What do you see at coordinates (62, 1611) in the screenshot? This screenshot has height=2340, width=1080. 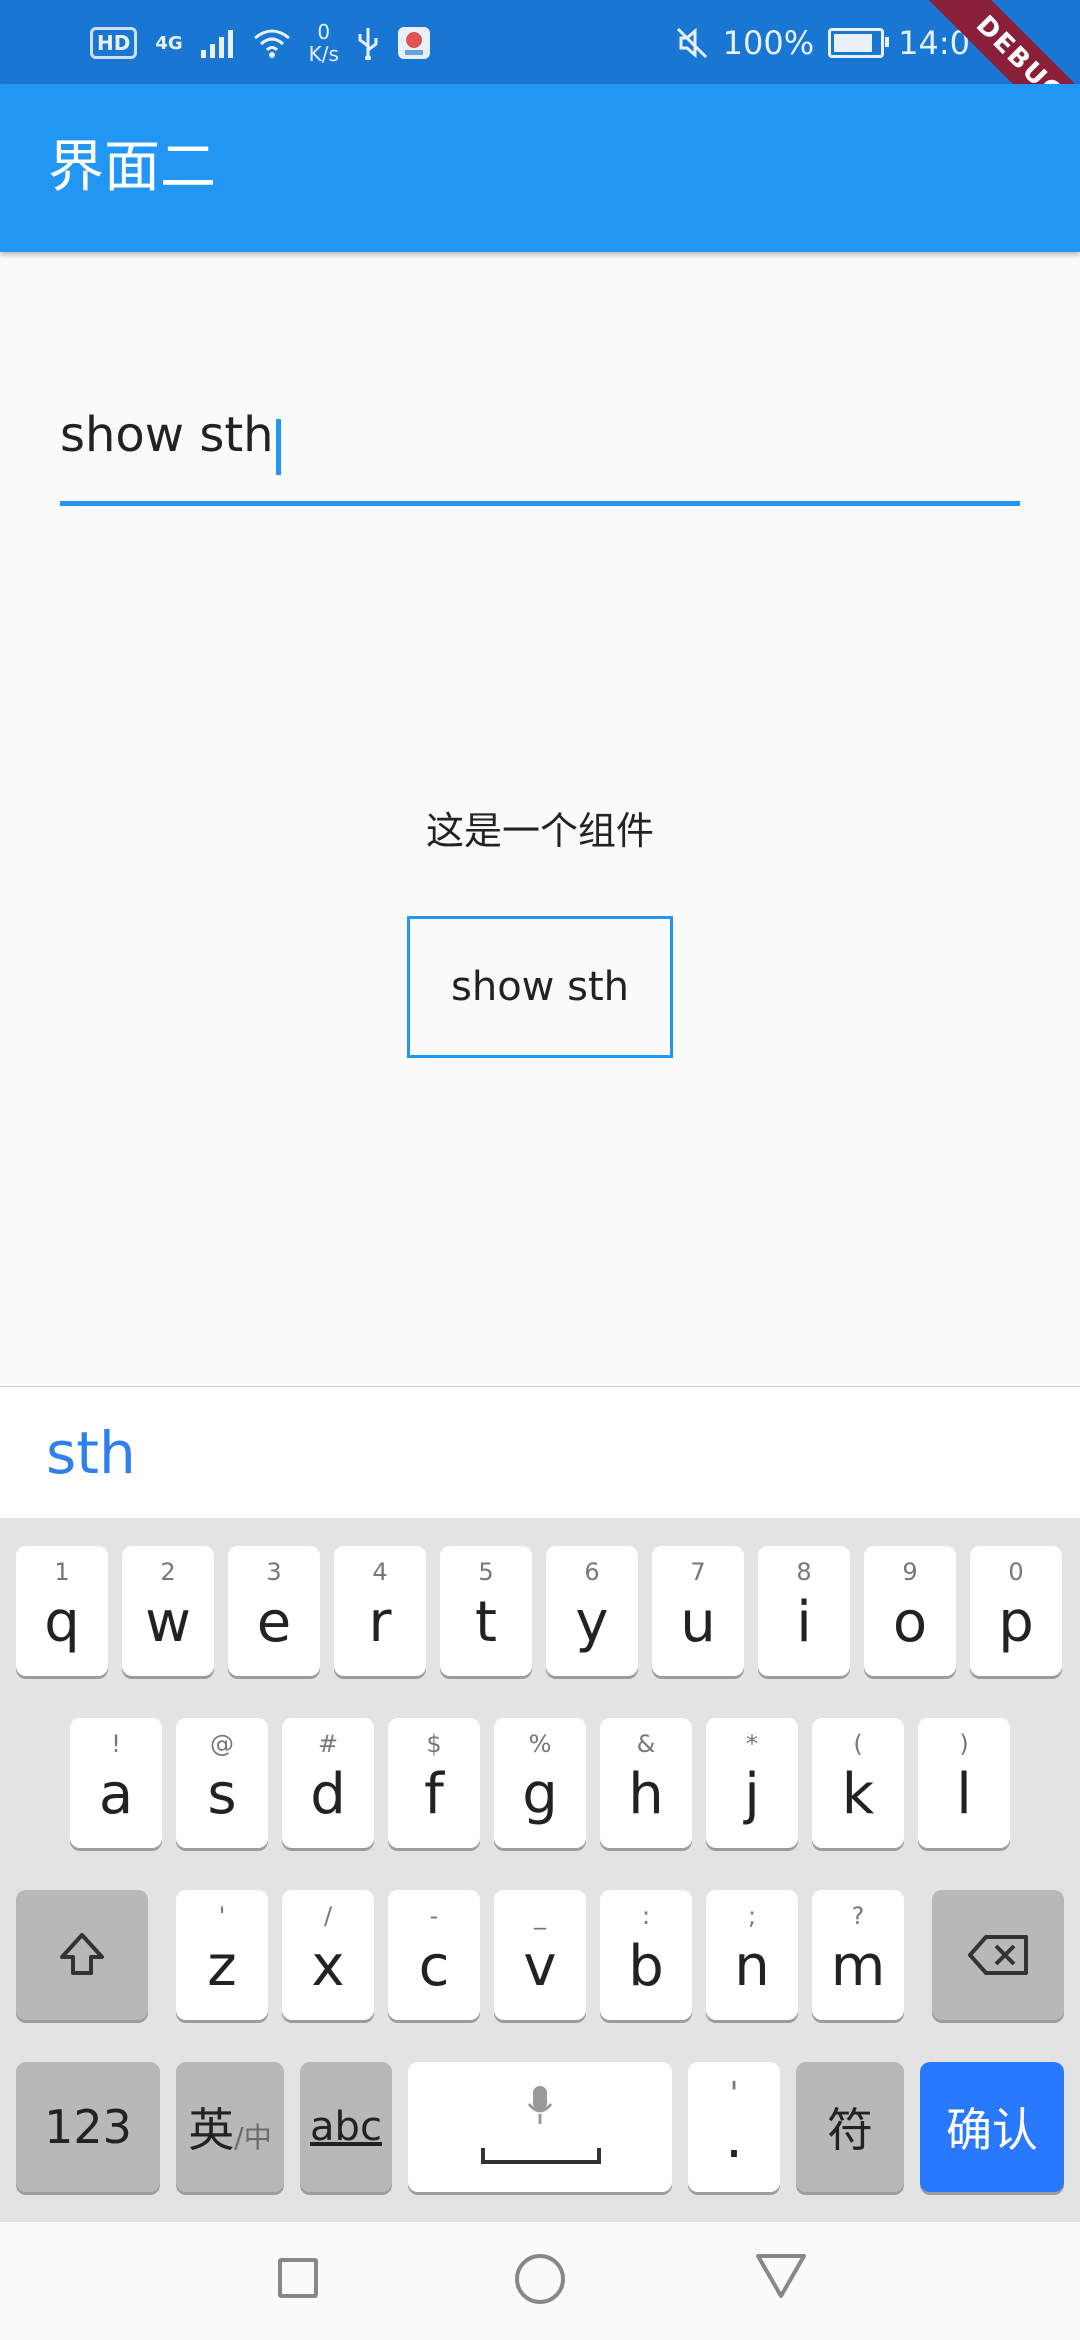 I see `key-q: 1q` at bounding box center [62, 1611].